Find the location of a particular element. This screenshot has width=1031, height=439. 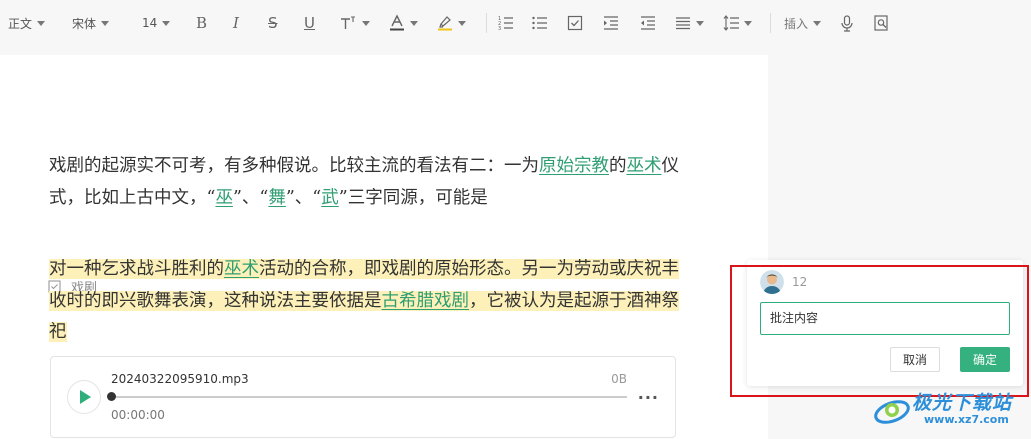

checkbox-icon is located at coordinates (575, 23).